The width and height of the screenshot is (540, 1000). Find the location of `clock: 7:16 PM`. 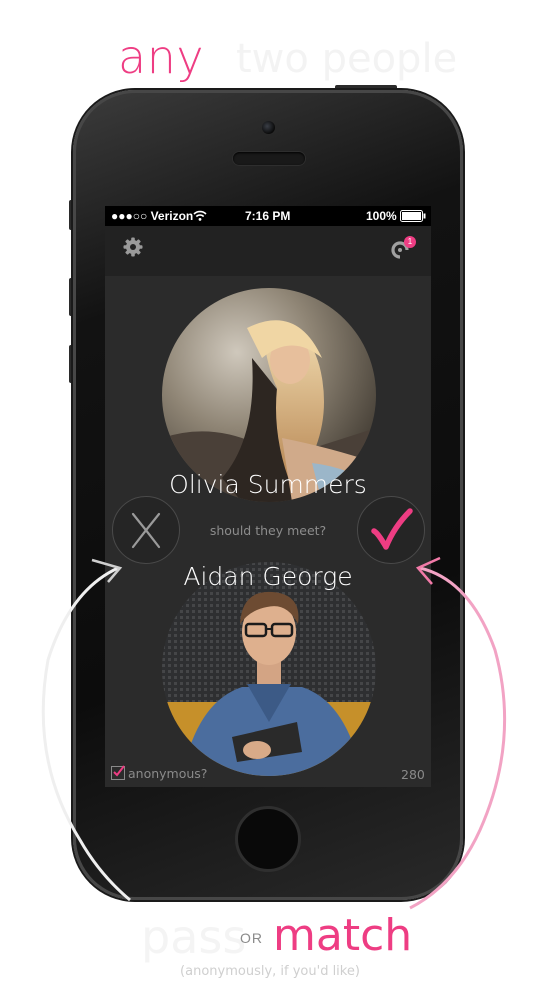

clock: 7:16 PM is located at coordinates (268, 216).